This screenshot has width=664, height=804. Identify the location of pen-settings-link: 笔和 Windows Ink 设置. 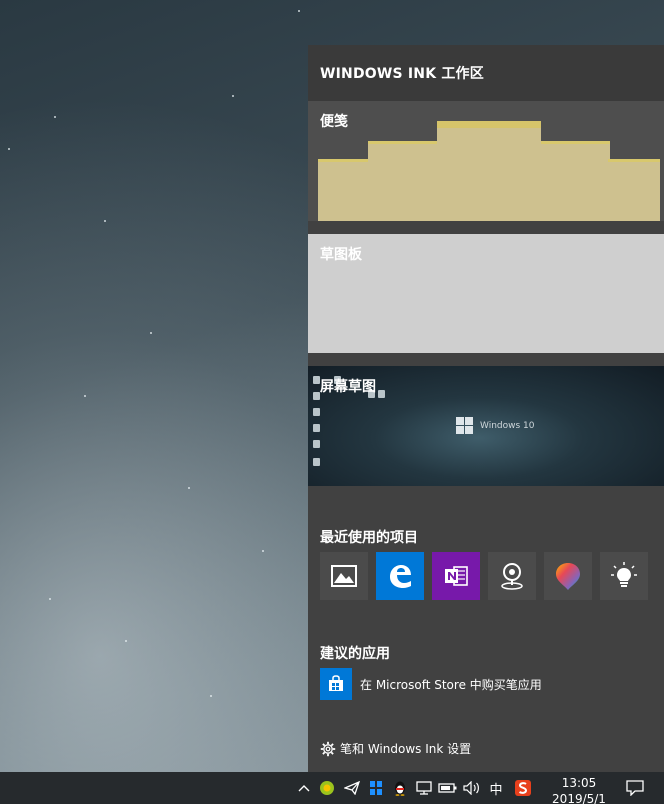
(395, 748).